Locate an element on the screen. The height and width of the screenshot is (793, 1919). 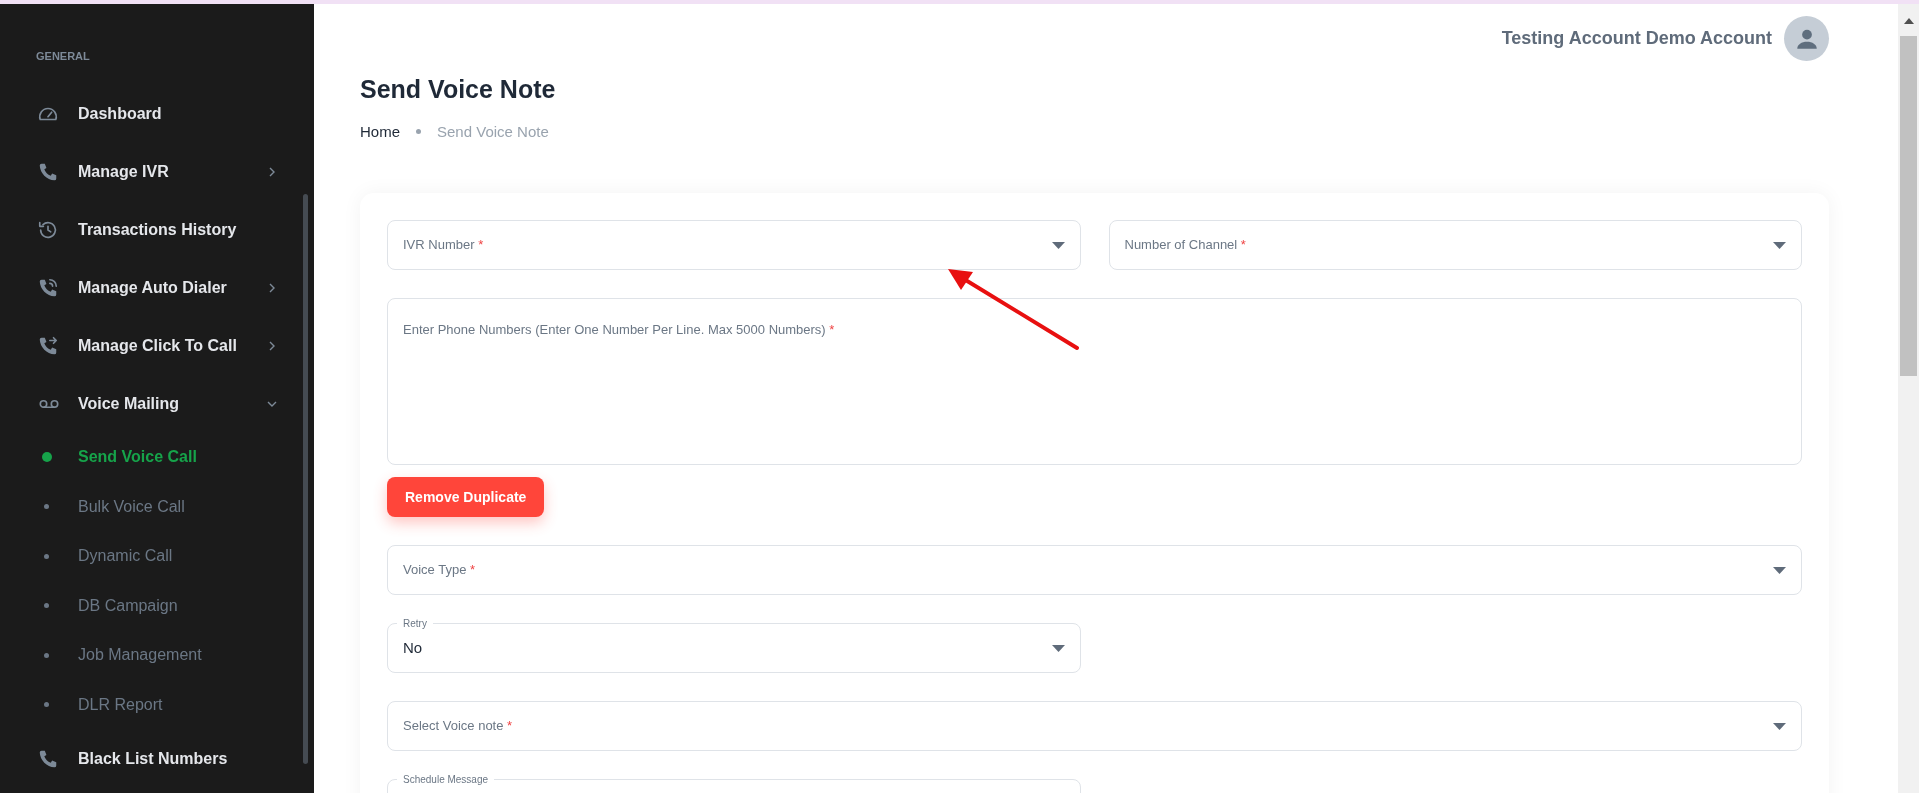
sidebar-item: Black List Numbers is located at coordinates (157, 758).